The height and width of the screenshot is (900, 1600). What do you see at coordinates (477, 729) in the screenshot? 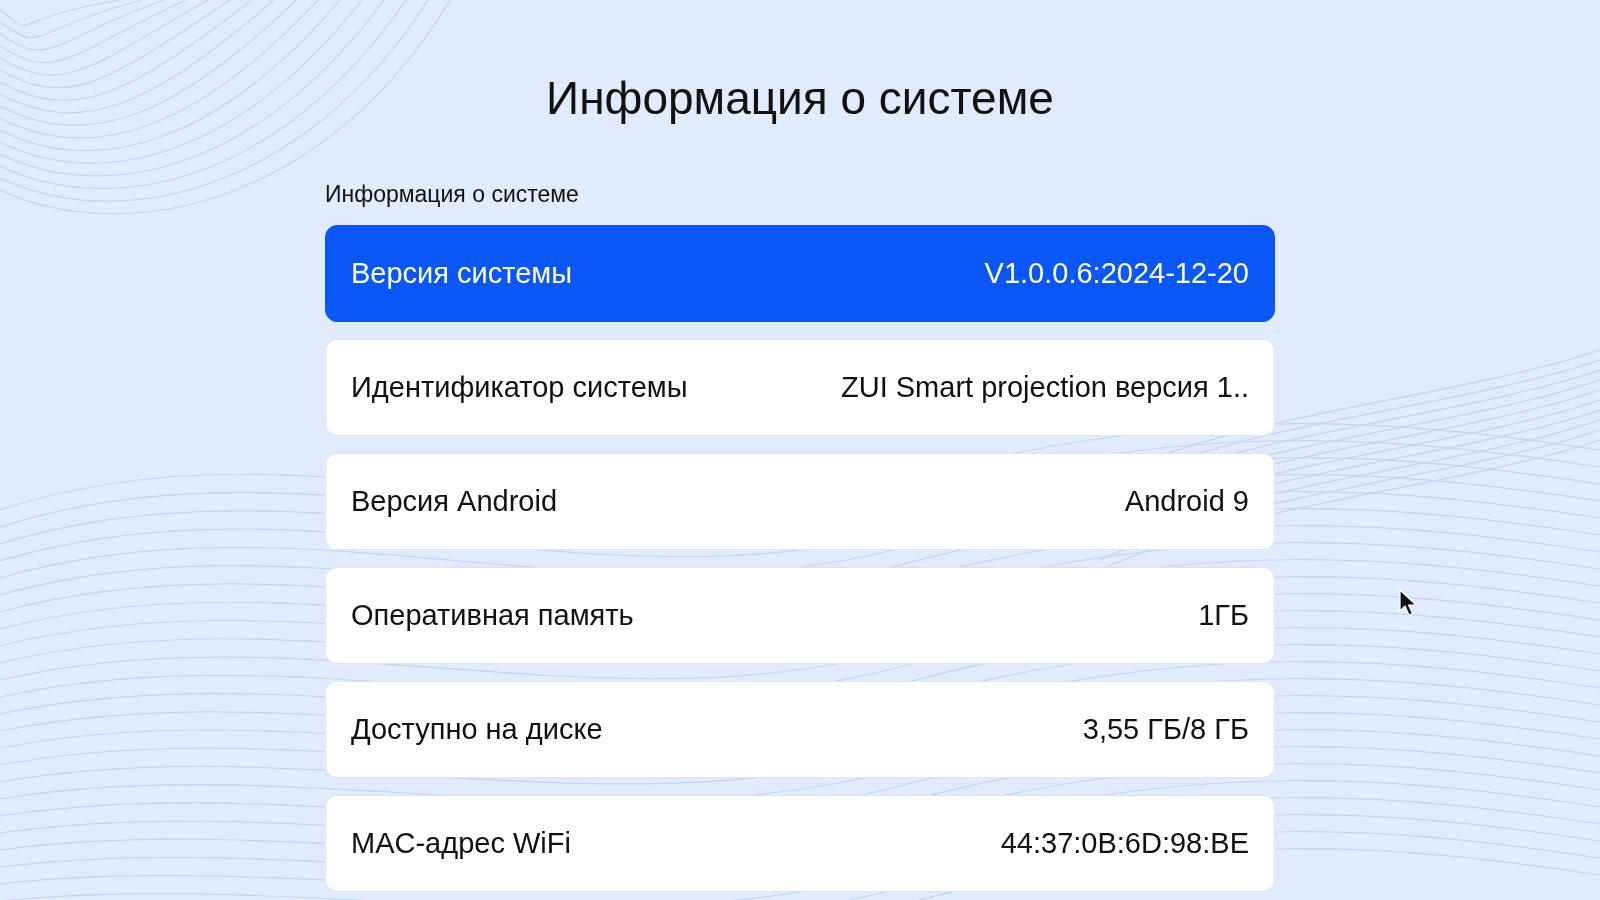
I see `row-label: Доступно на диске` at bounding box center [477, 729].